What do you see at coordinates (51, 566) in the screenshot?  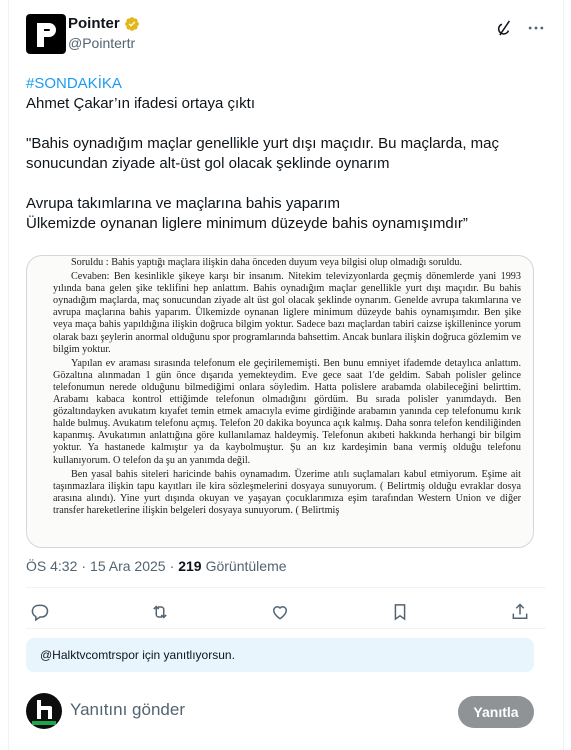 I see `tweet-time: ÖS 4:32` at bounding box center [51, 566].